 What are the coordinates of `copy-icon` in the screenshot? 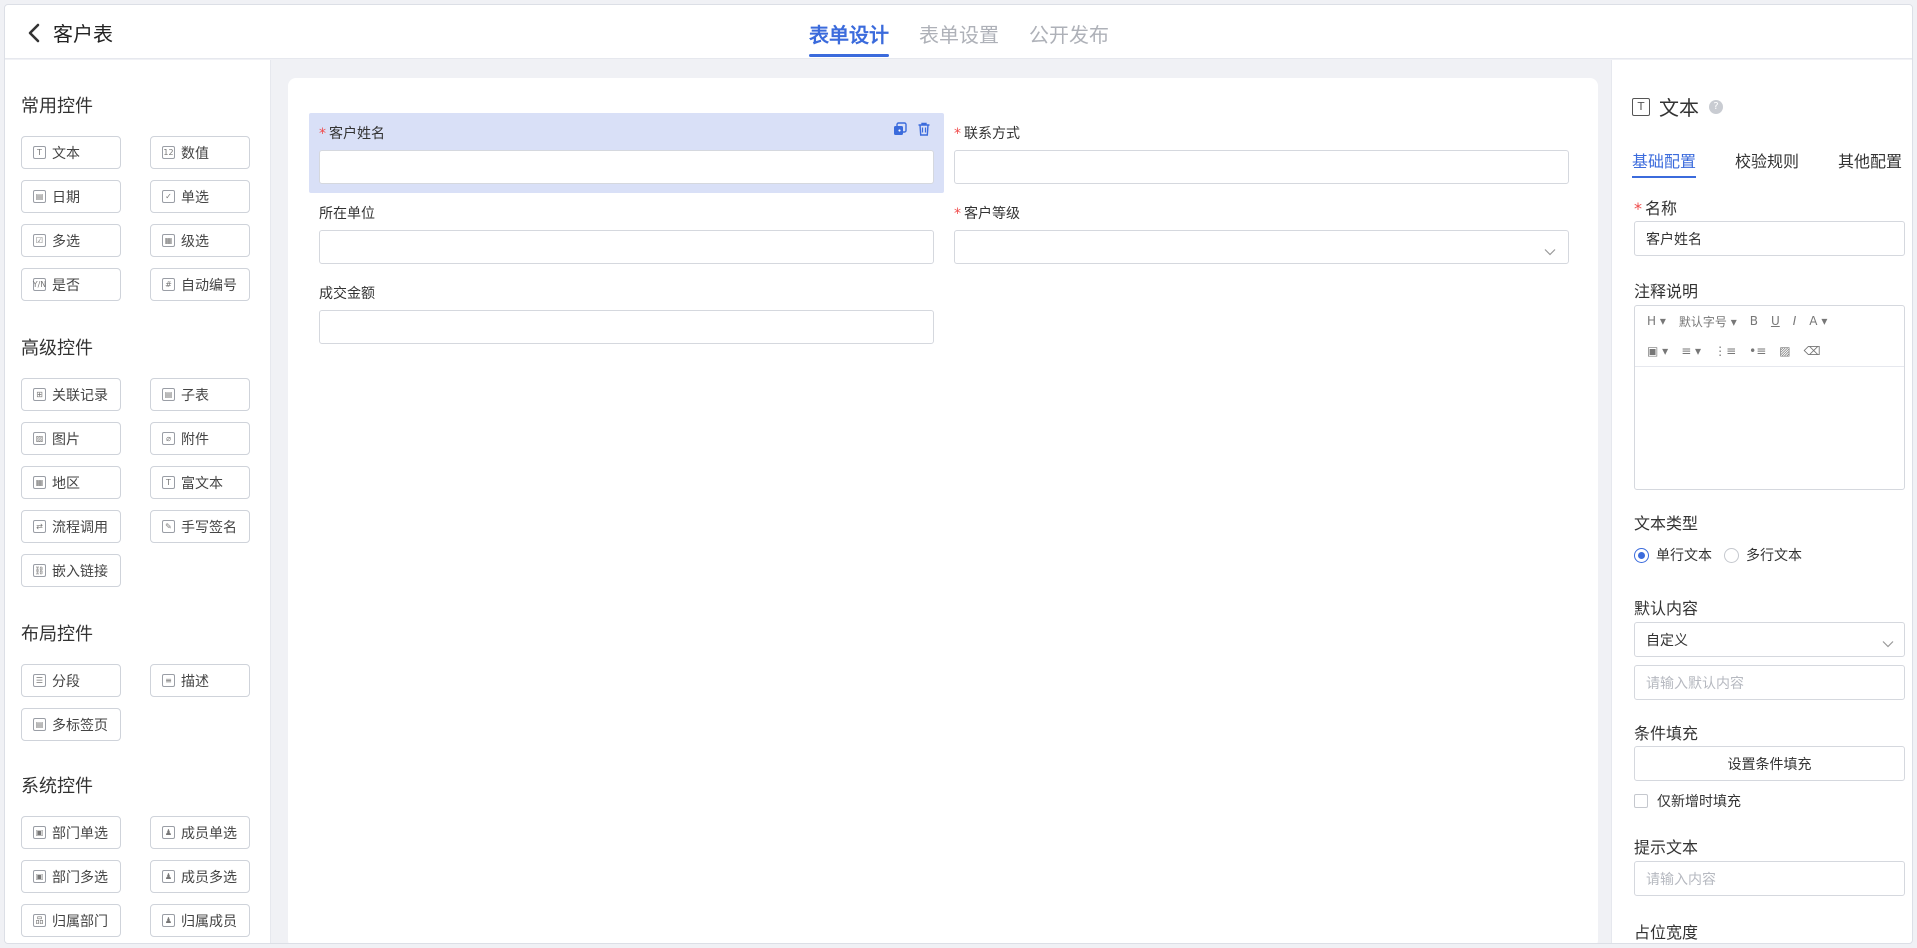 It's located at (900, 129).